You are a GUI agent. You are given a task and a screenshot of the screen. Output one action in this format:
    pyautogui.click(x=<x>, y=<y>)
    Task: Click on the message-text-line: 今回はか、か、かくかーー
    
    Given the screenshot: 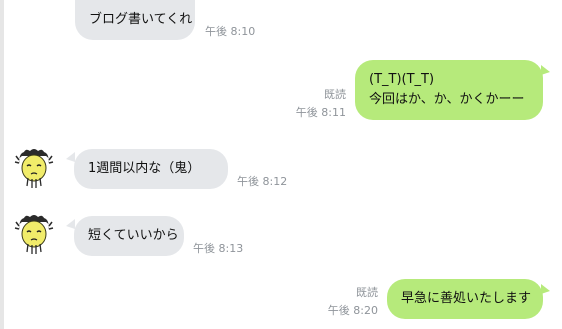 What is the action you would take?
    pyautogui.click(x=447, y=99)
    